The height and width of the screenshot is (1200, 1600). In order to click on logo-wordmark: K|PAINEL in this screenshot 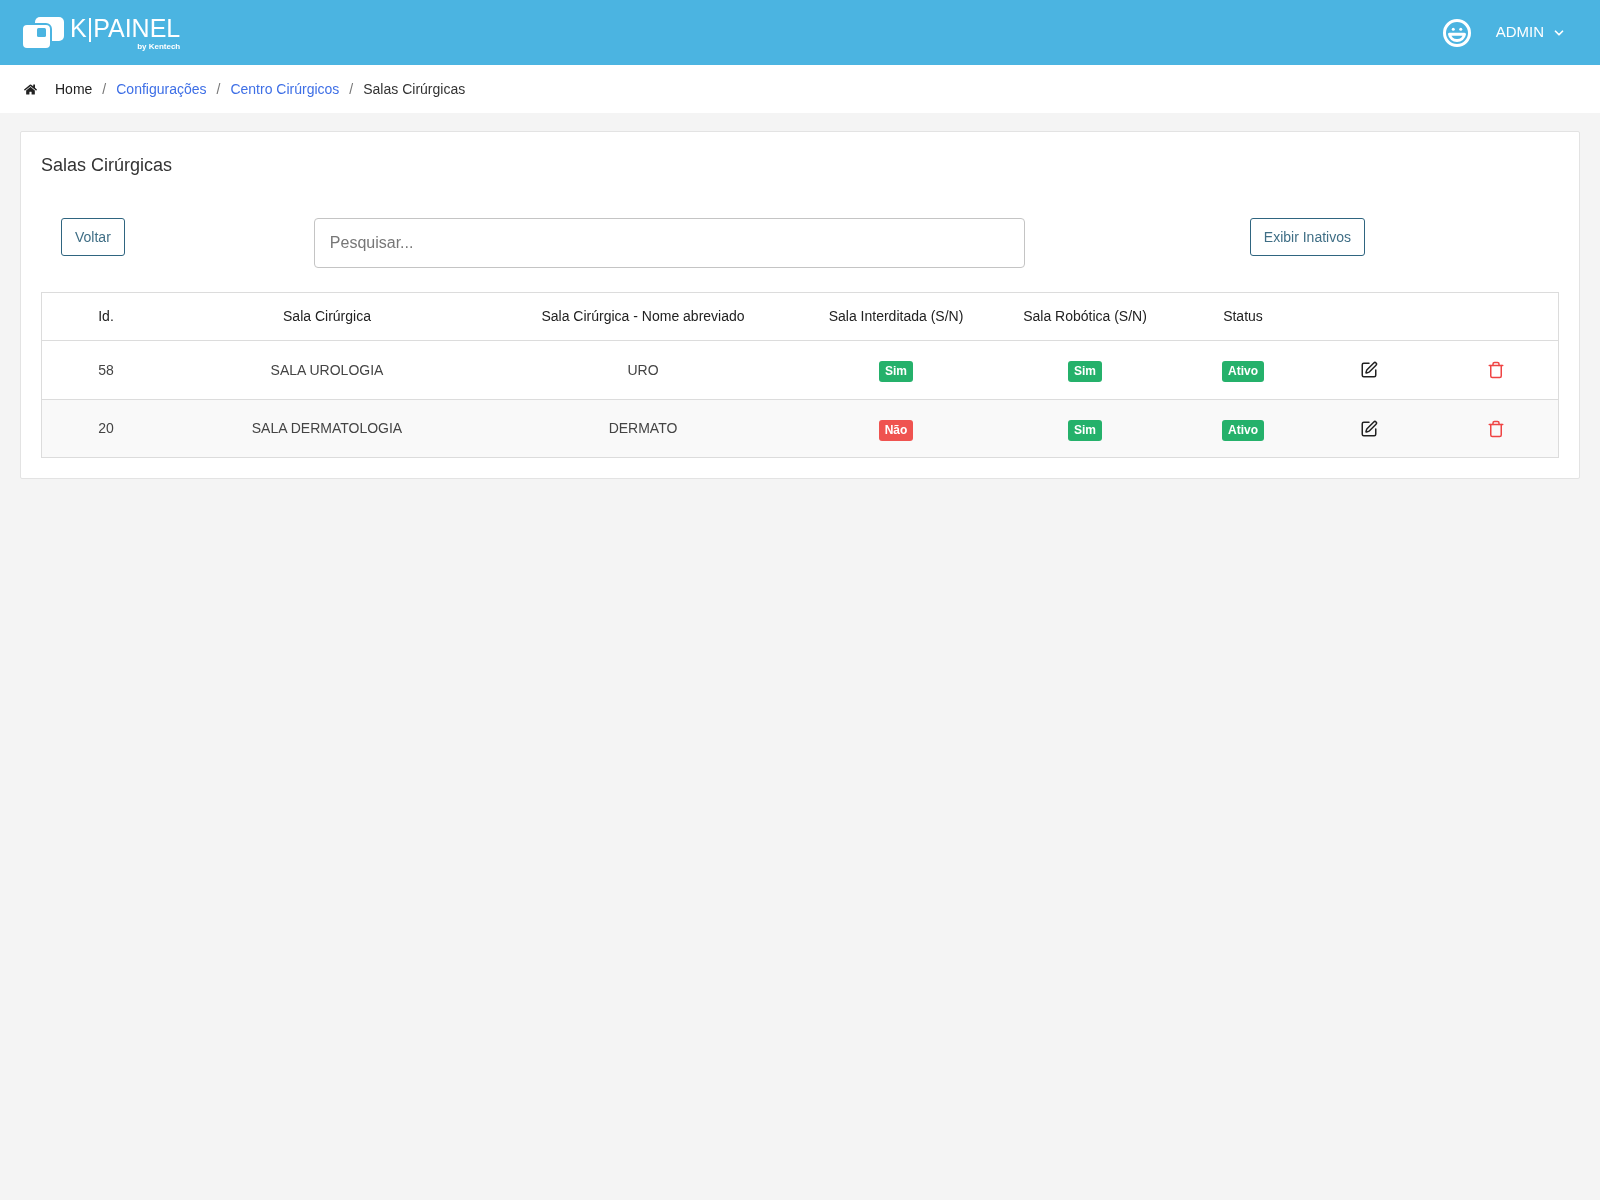, I will do `click(125, 28)`.